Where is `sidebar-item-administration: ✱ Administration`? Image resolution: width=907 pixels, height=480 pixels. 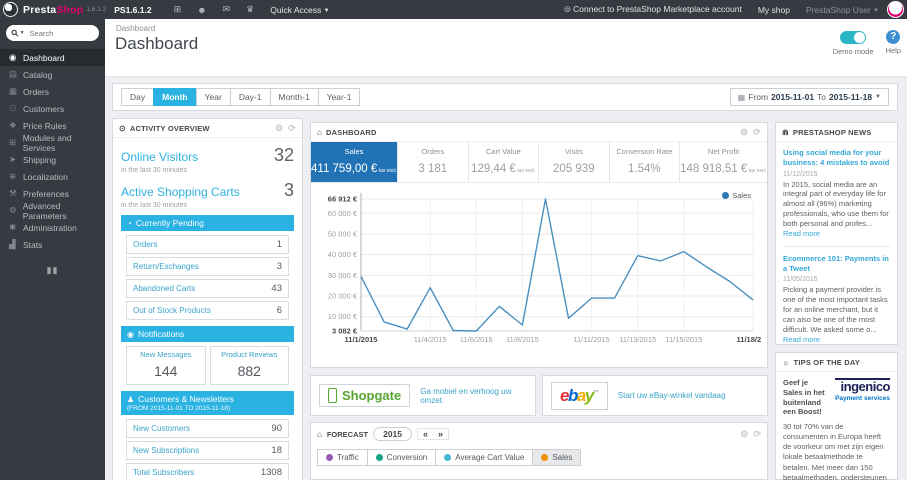
sidebar-item-administration: ✱ Administration is located at coordinates (52, 227).